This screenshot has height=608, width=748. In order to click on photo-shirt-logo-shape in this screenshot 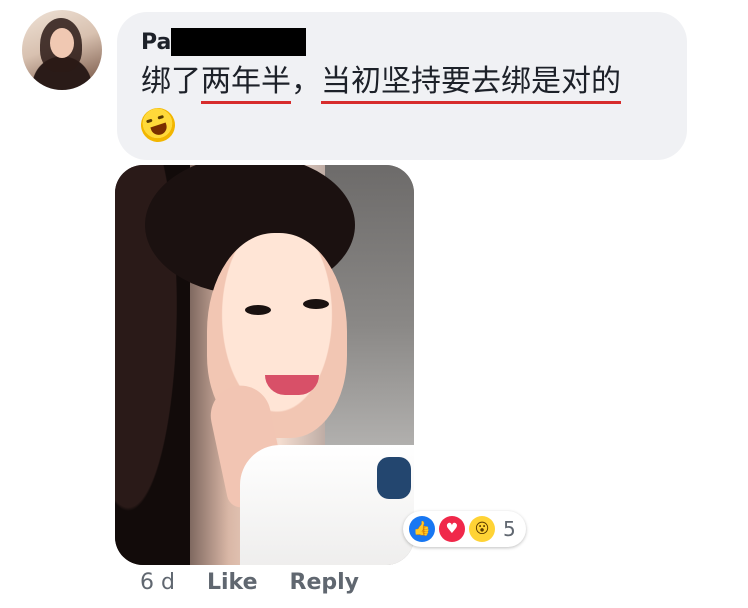, I will do `click(394, 478)`.